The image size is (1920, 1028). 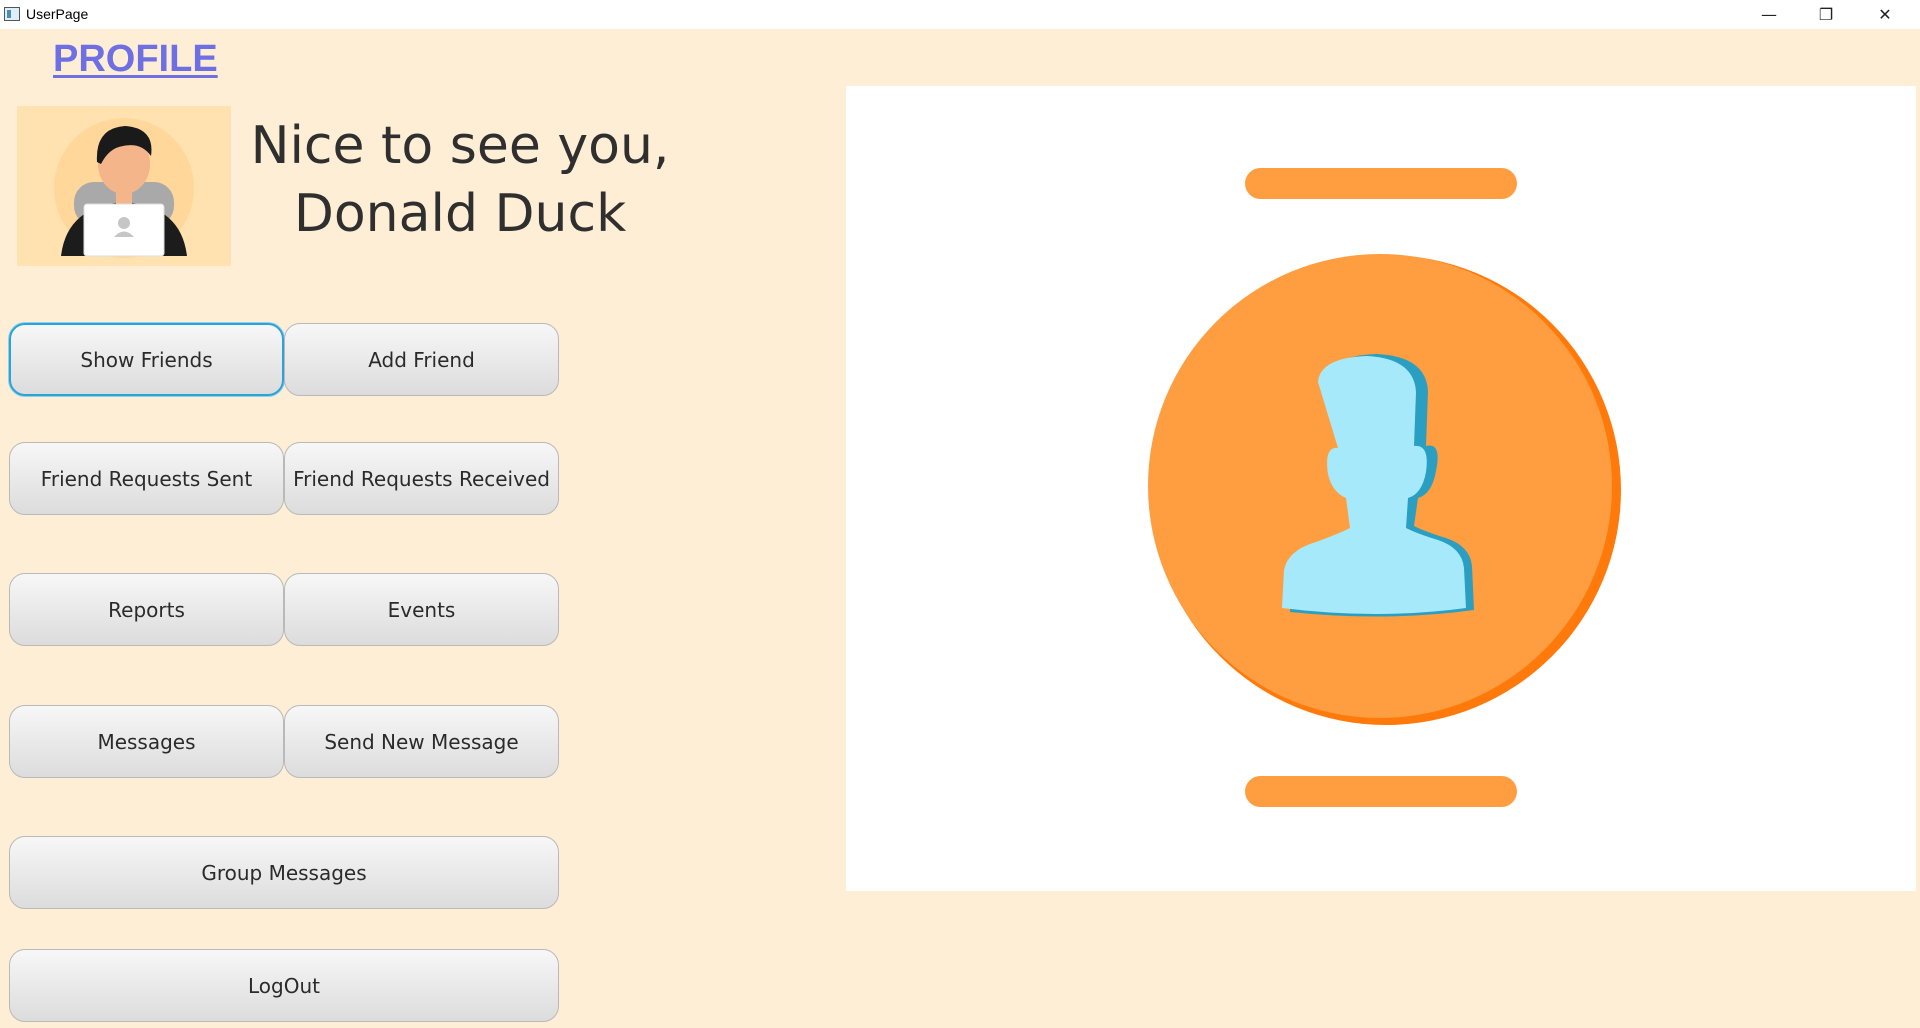 What do you see at coordinates (421, 741) in the screenshot?
I see `send-new-message-button: Send New Message` at bounding box center [421, 741].